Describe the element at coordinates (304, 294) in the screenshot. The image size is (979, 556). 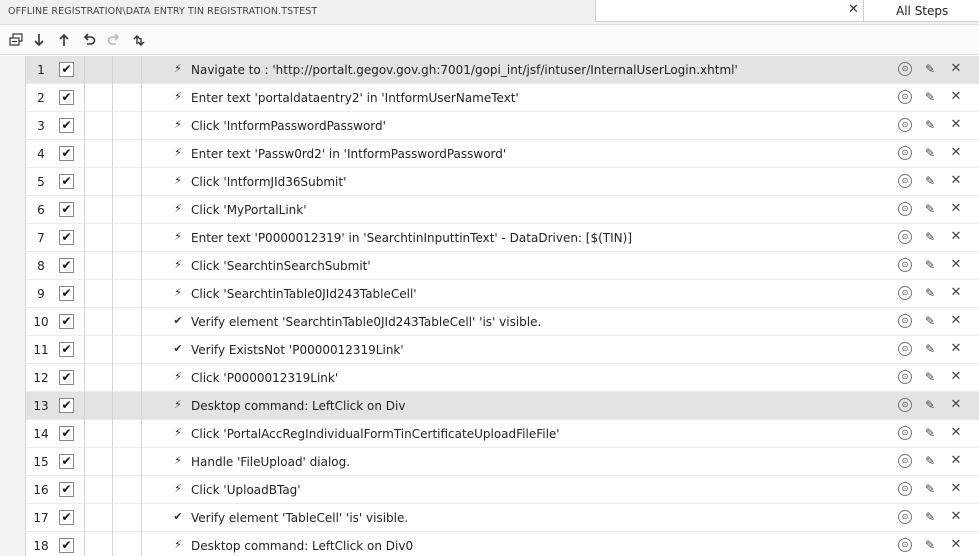
I see `step-description: Click 'SearchtinTable0JId243TableCell'` at that location.